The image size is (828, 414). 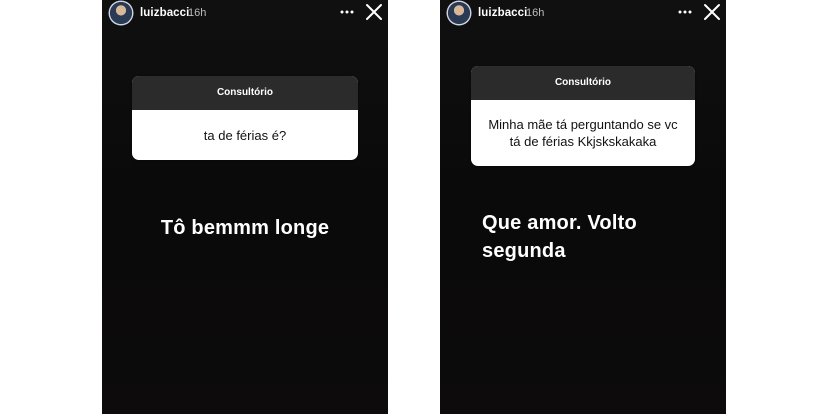 What do you see at coordinates (245, 118) in the screenshot?
I see `question-sticker: Consultório ta de férias é?` at bounding box center [245, 118].